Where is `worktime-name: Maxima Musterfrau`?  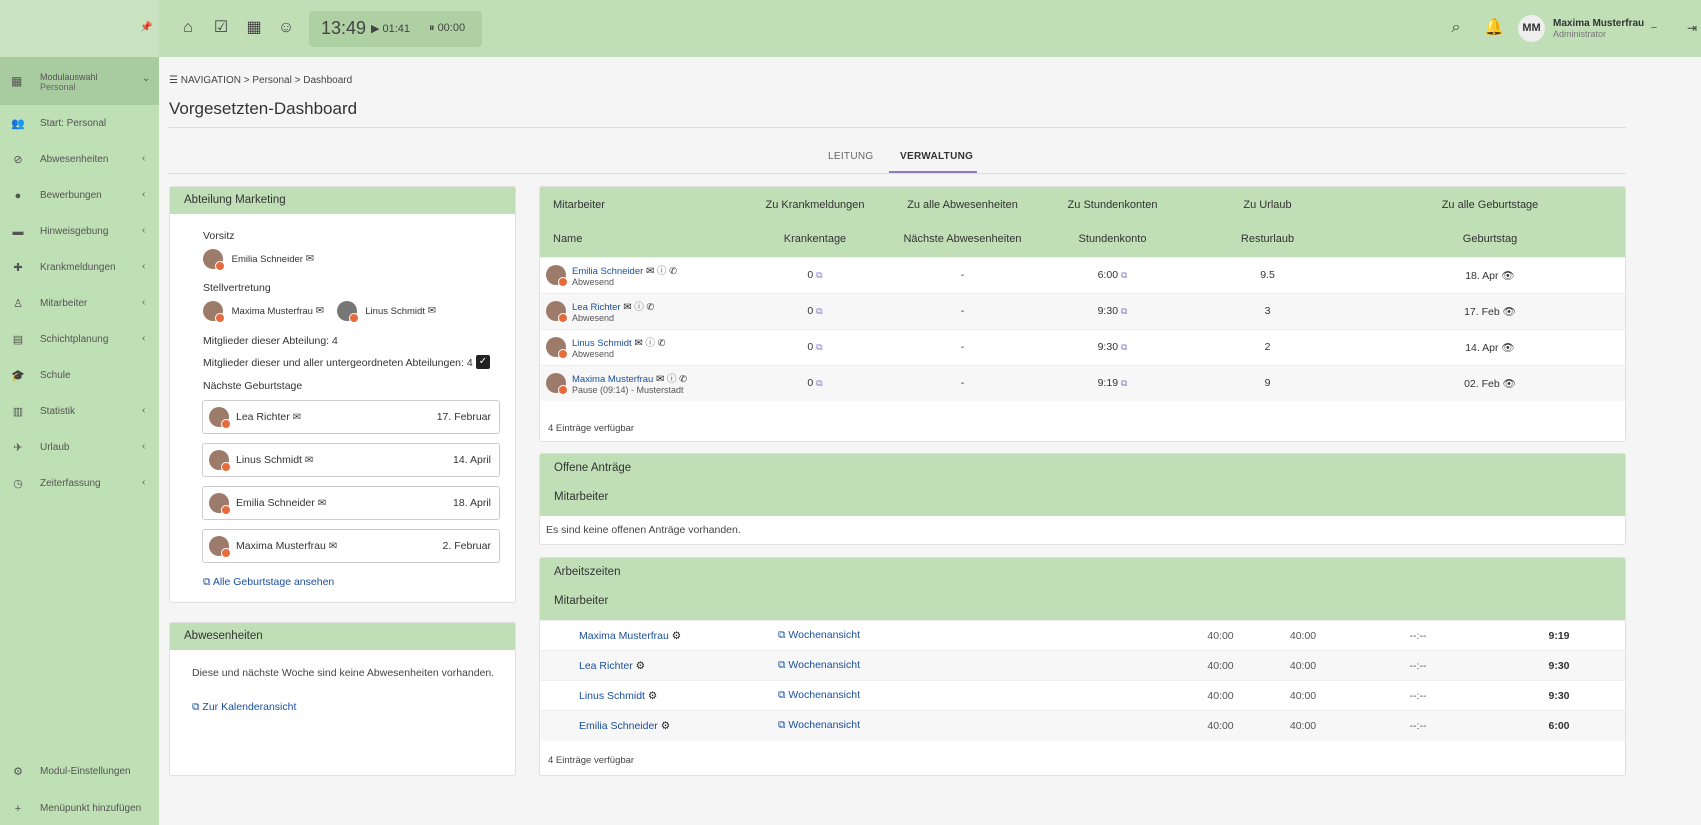
worktime-name: Maxima Musterfrau is located at coordinates (624, 636).